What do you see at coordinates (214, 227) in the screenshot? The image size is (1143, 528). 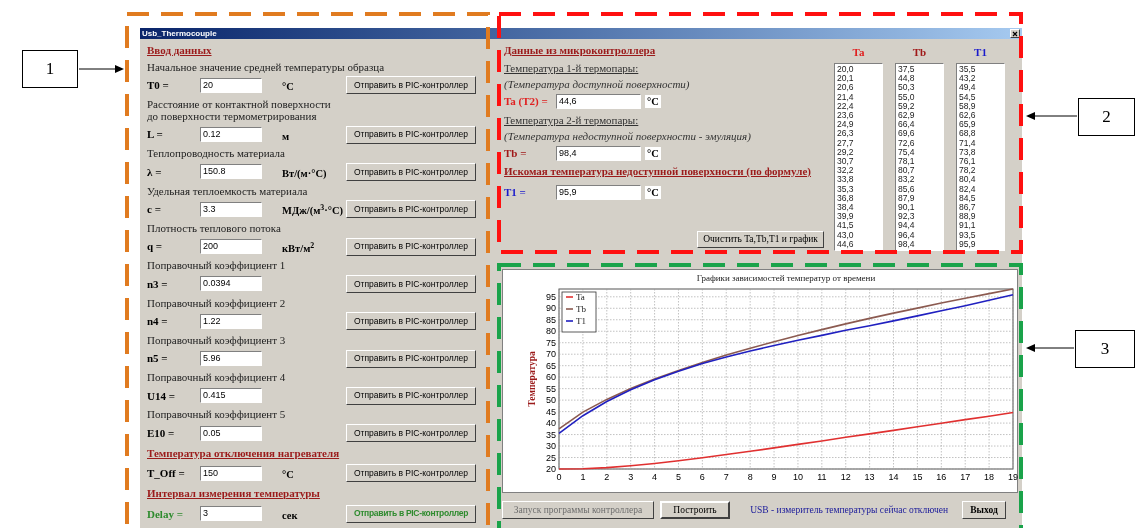 I see `field-description: Плотность теплового потока` at bounding box center [214, 227].